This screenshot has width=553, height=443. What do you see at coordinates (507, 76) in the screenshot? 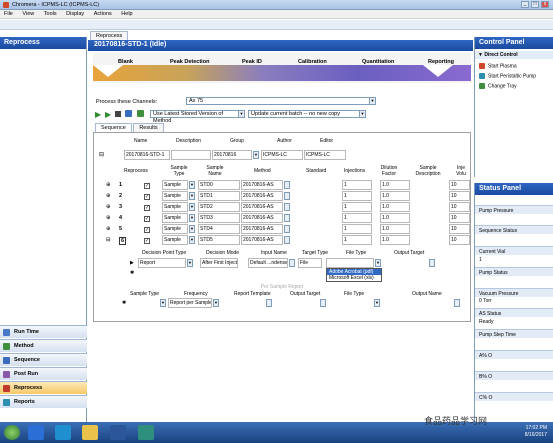
I see `start-pump-button: Start Peristaltic Pump` at bounding box center [507, 76].